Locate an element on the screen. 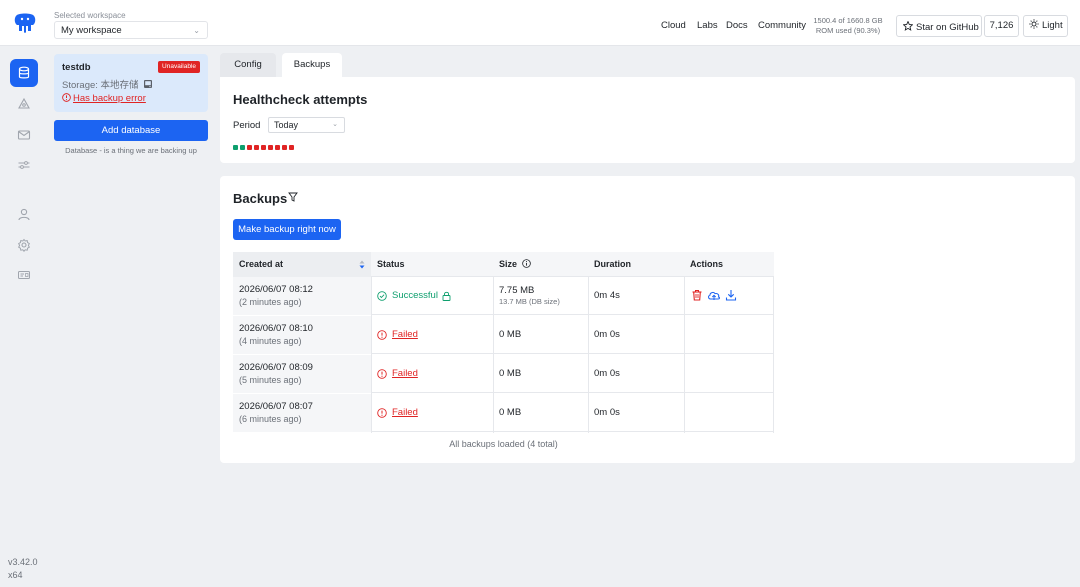 Image resolution: width=1080 pixels, height=587 pixels. column-header-size: Size is located at coordinates (515, 264).